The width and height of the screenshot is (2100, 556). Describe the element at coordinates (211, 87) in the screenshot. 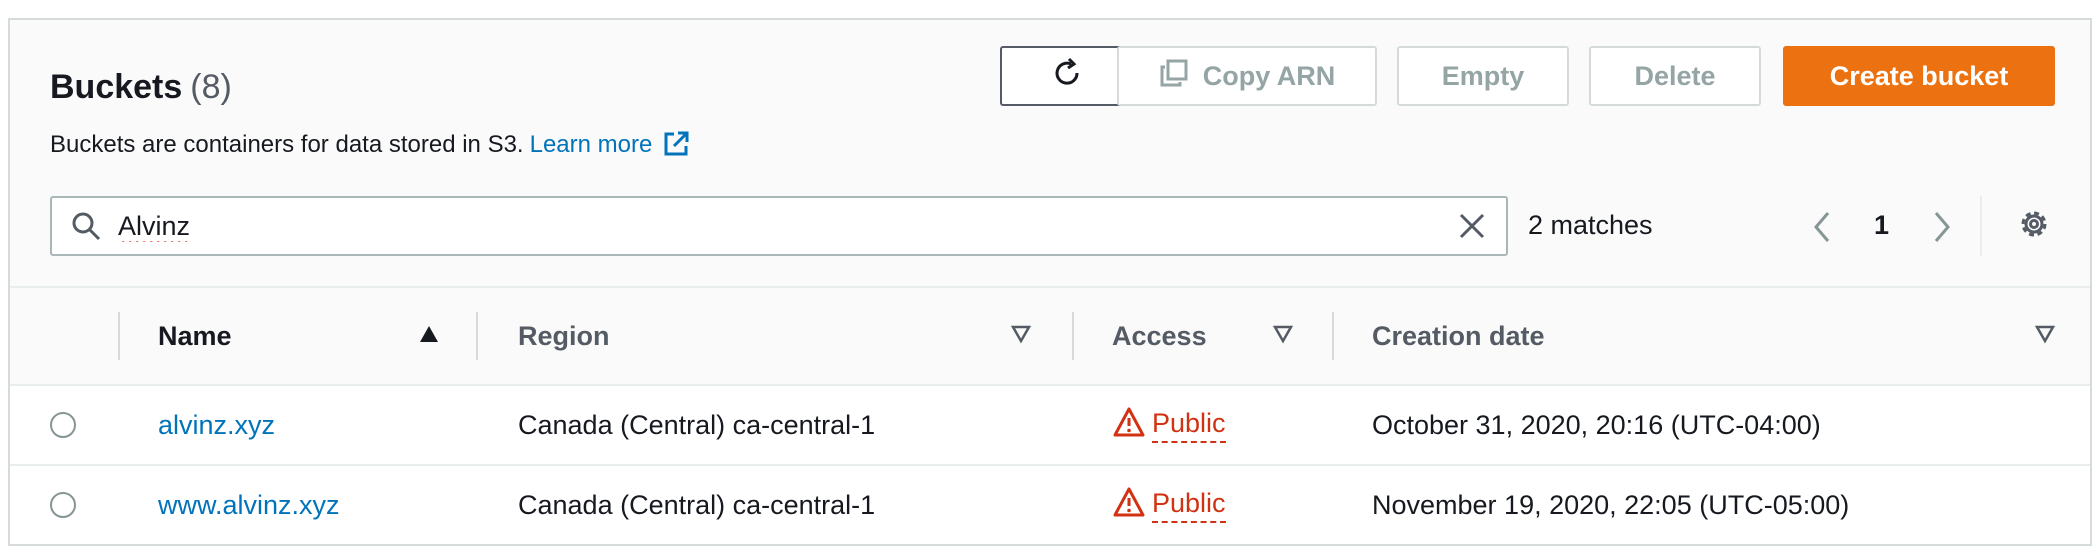

I see `bucket-count: (8)` at that location.